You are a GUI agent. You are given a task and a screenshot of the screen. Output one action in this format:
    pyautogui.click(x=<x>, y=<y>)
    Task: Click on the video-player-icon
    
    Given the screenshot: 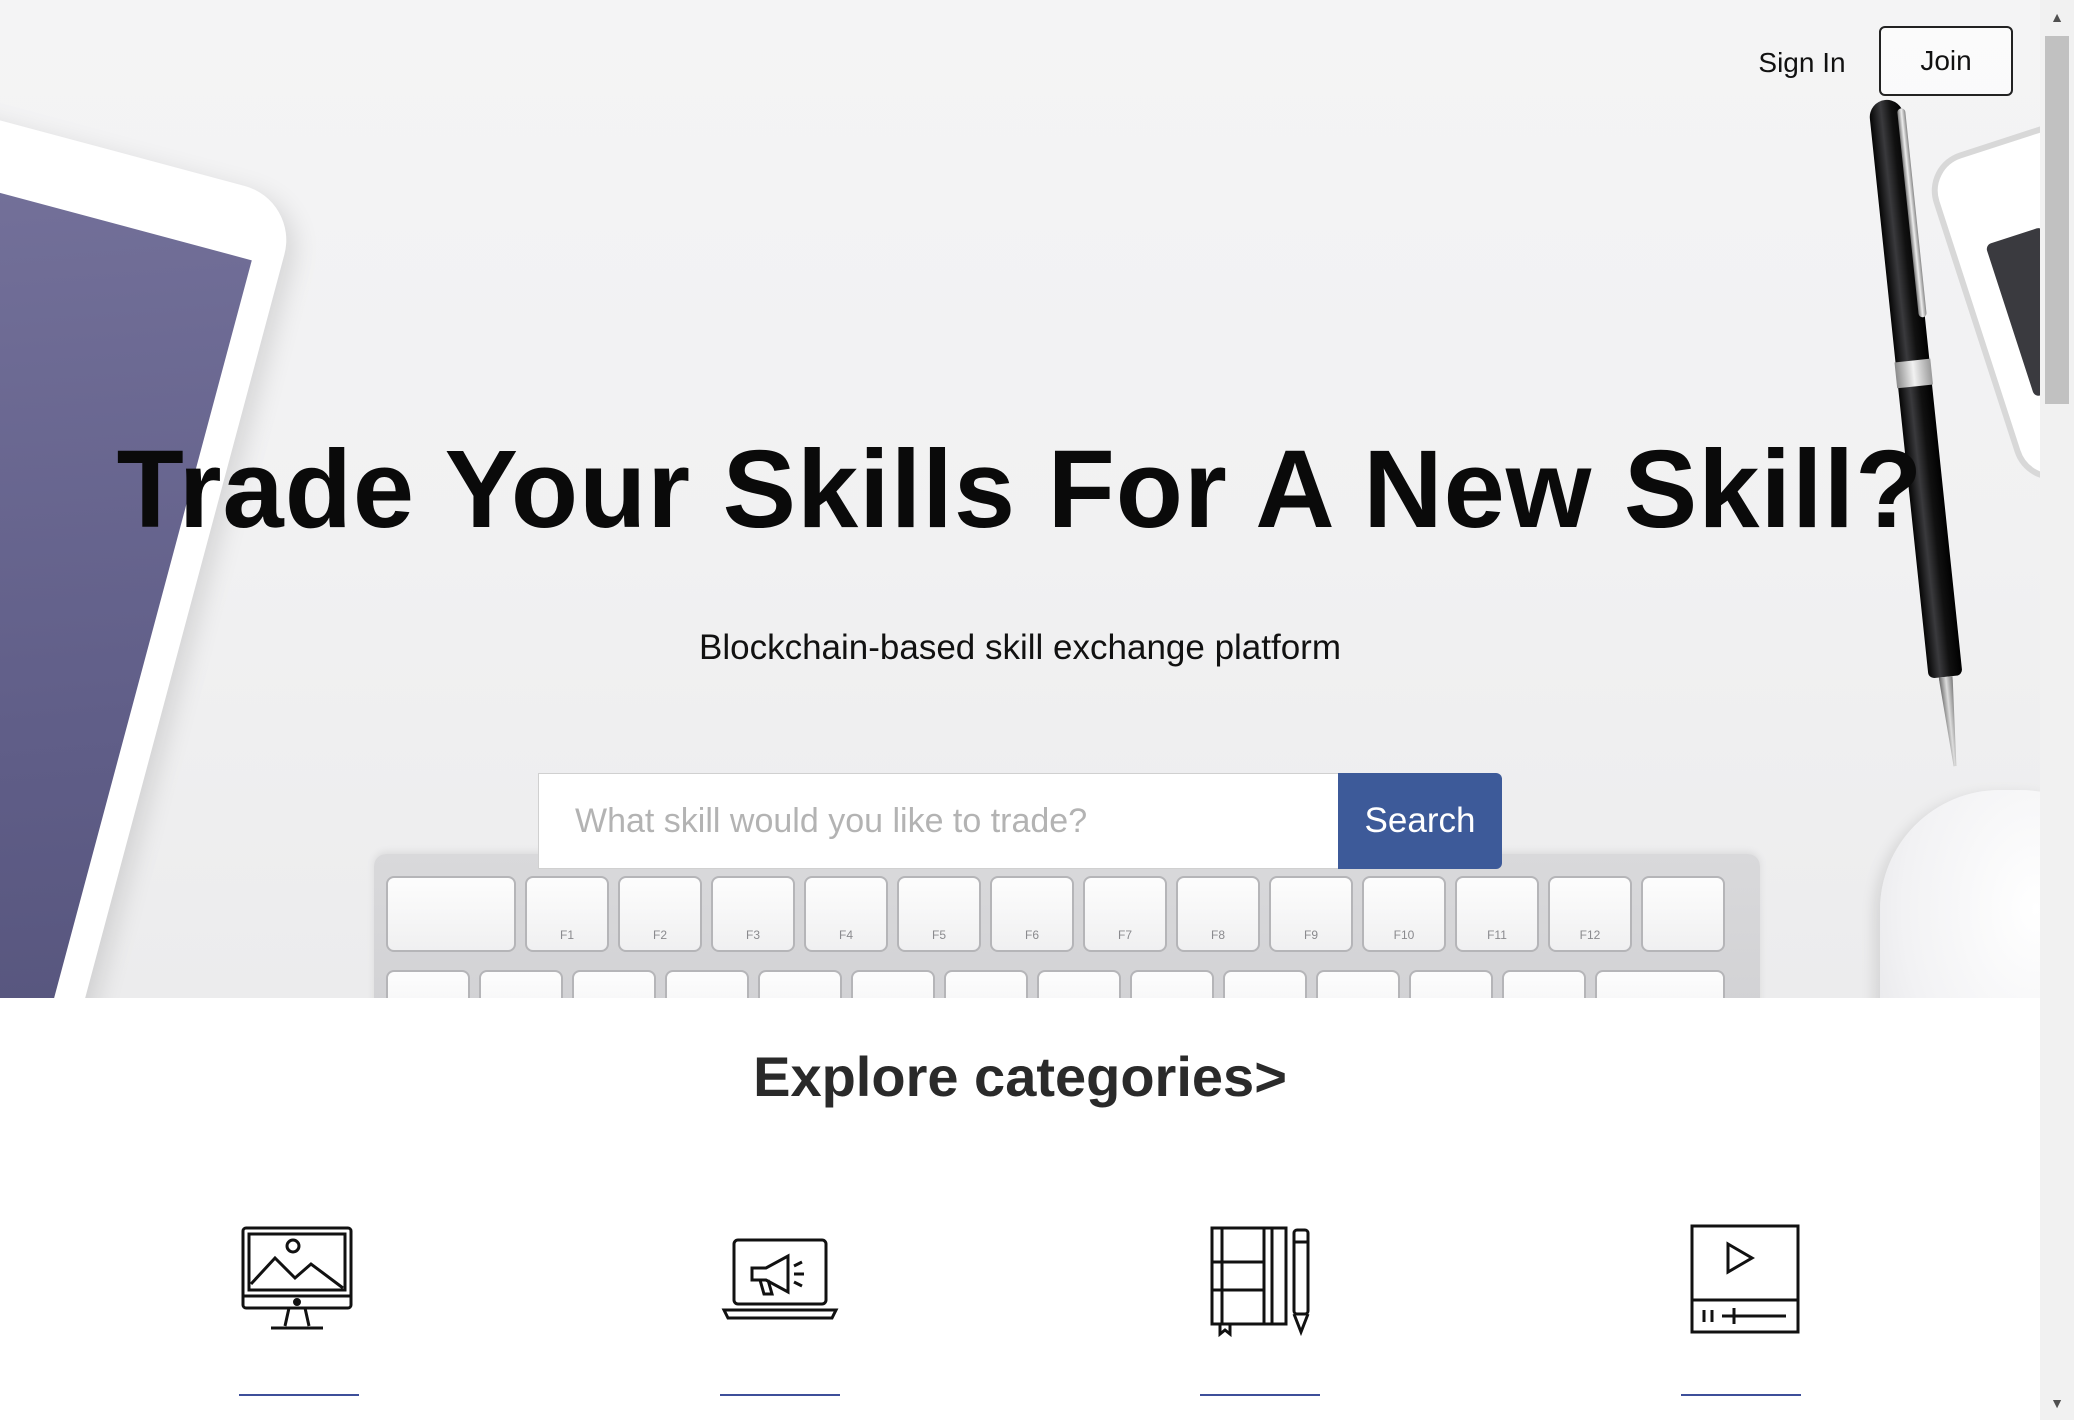 What is the action you would take?
    pyautogui.click(x=1745, y=1279)
    